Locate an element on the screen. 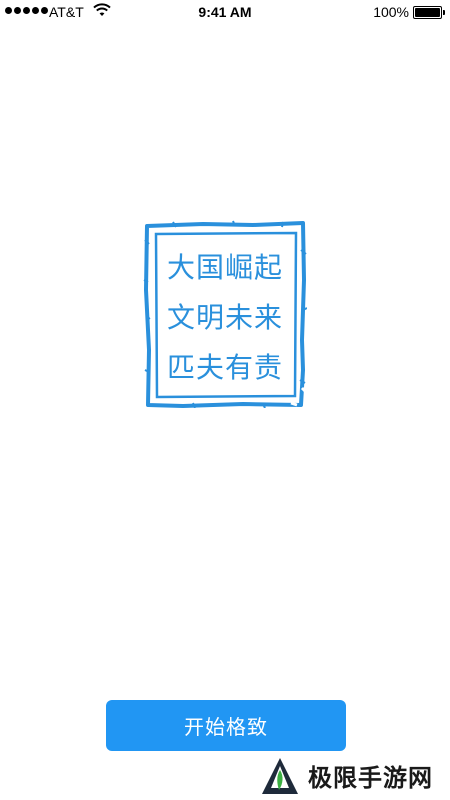 The width and height of the screenshot is (450, 800). watermark: 极限手游网 is located at coordinates (354, 776).